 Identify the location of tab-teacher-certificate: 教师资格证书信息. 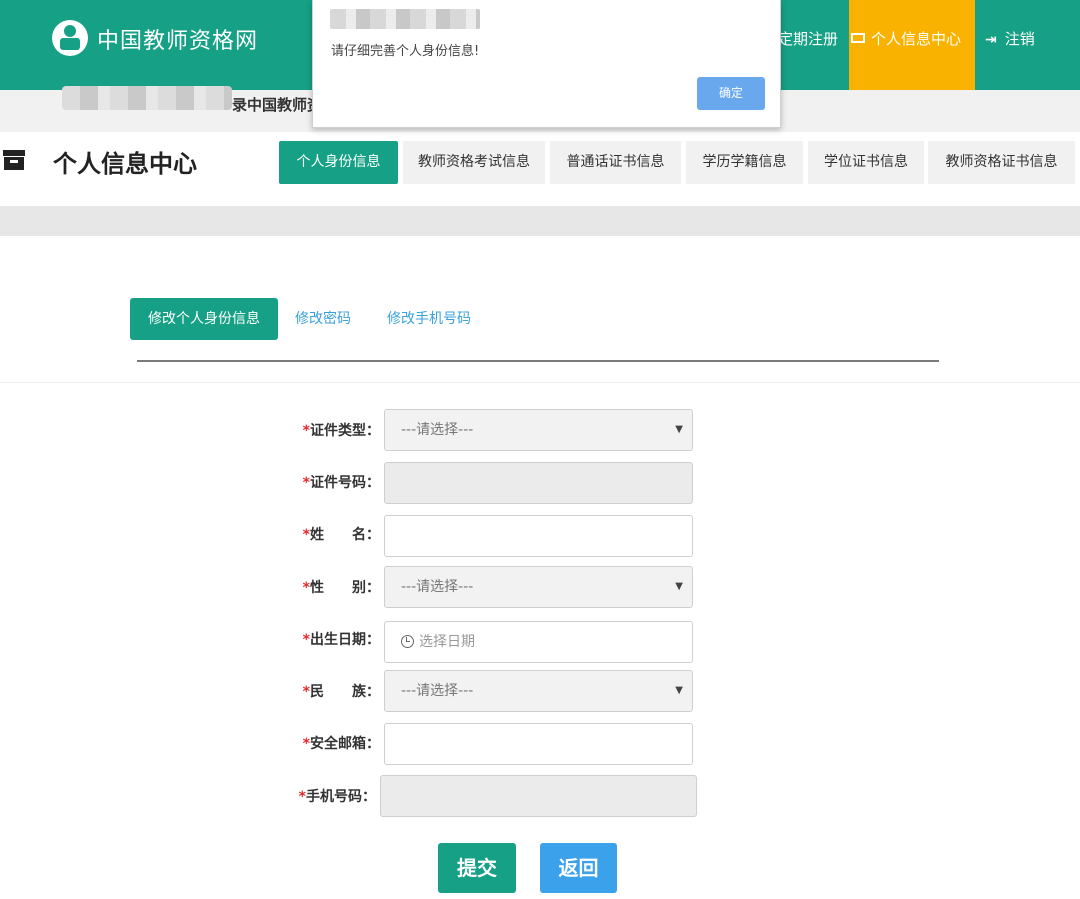
(1001, 162).